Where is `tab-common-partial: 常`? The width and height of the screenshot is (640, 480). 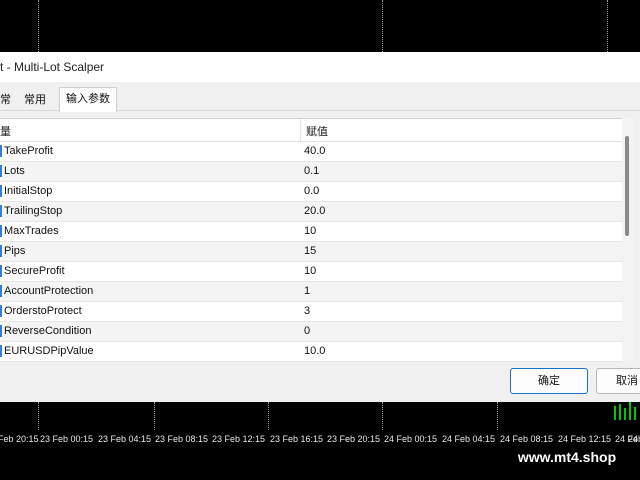 tab-common-partial: 常 is located at coordinates (5, 100).